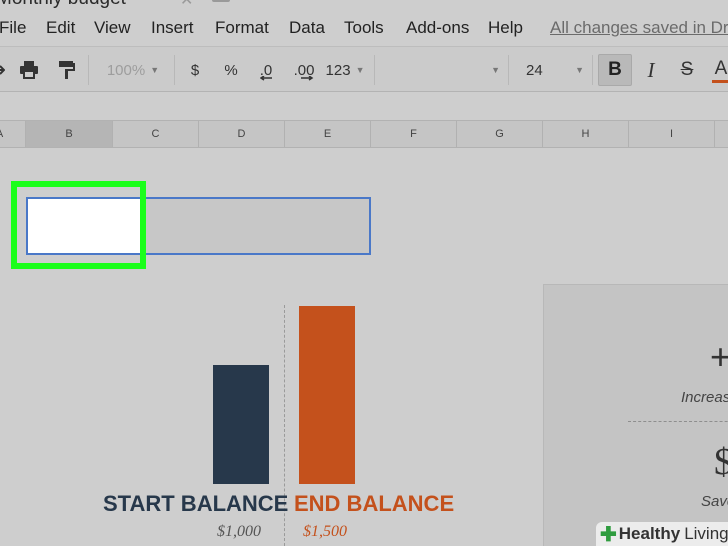  Describe the element at coordinates (414, 134) in the screenshot. I see `column-header-f: F` at that location.